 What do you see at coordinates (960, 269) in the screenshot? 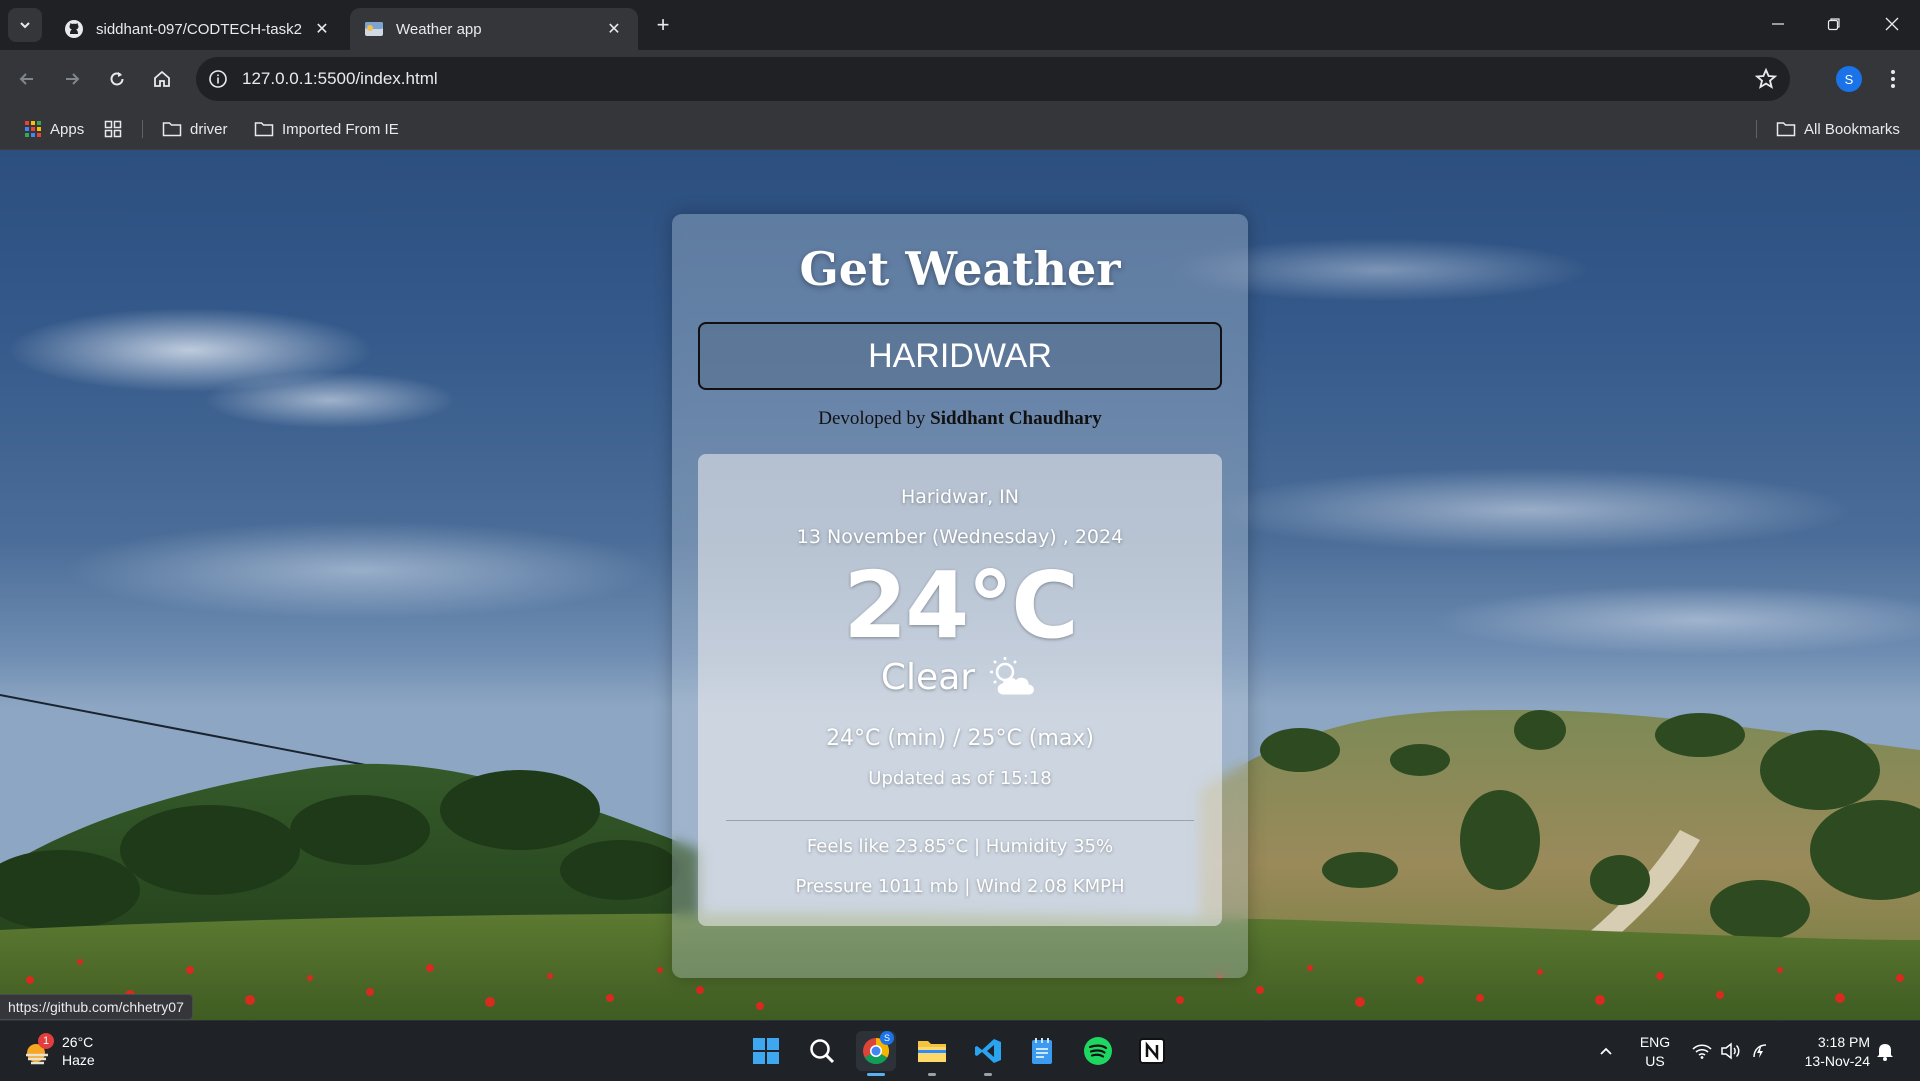
I see `page-title: Get Weather` at bounding box center [960, 269].